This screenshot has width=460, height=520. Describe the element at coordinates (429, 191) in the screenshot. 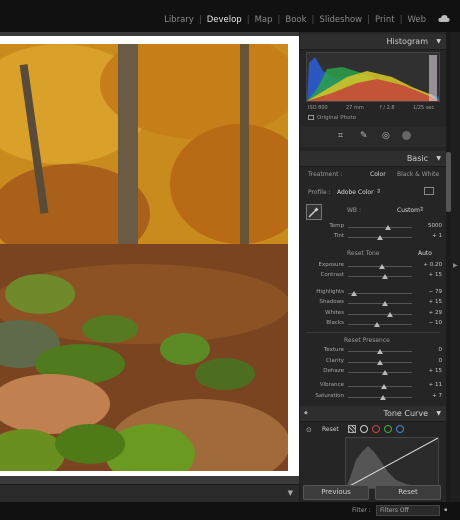

I see `profile-browser-icon` at that location.